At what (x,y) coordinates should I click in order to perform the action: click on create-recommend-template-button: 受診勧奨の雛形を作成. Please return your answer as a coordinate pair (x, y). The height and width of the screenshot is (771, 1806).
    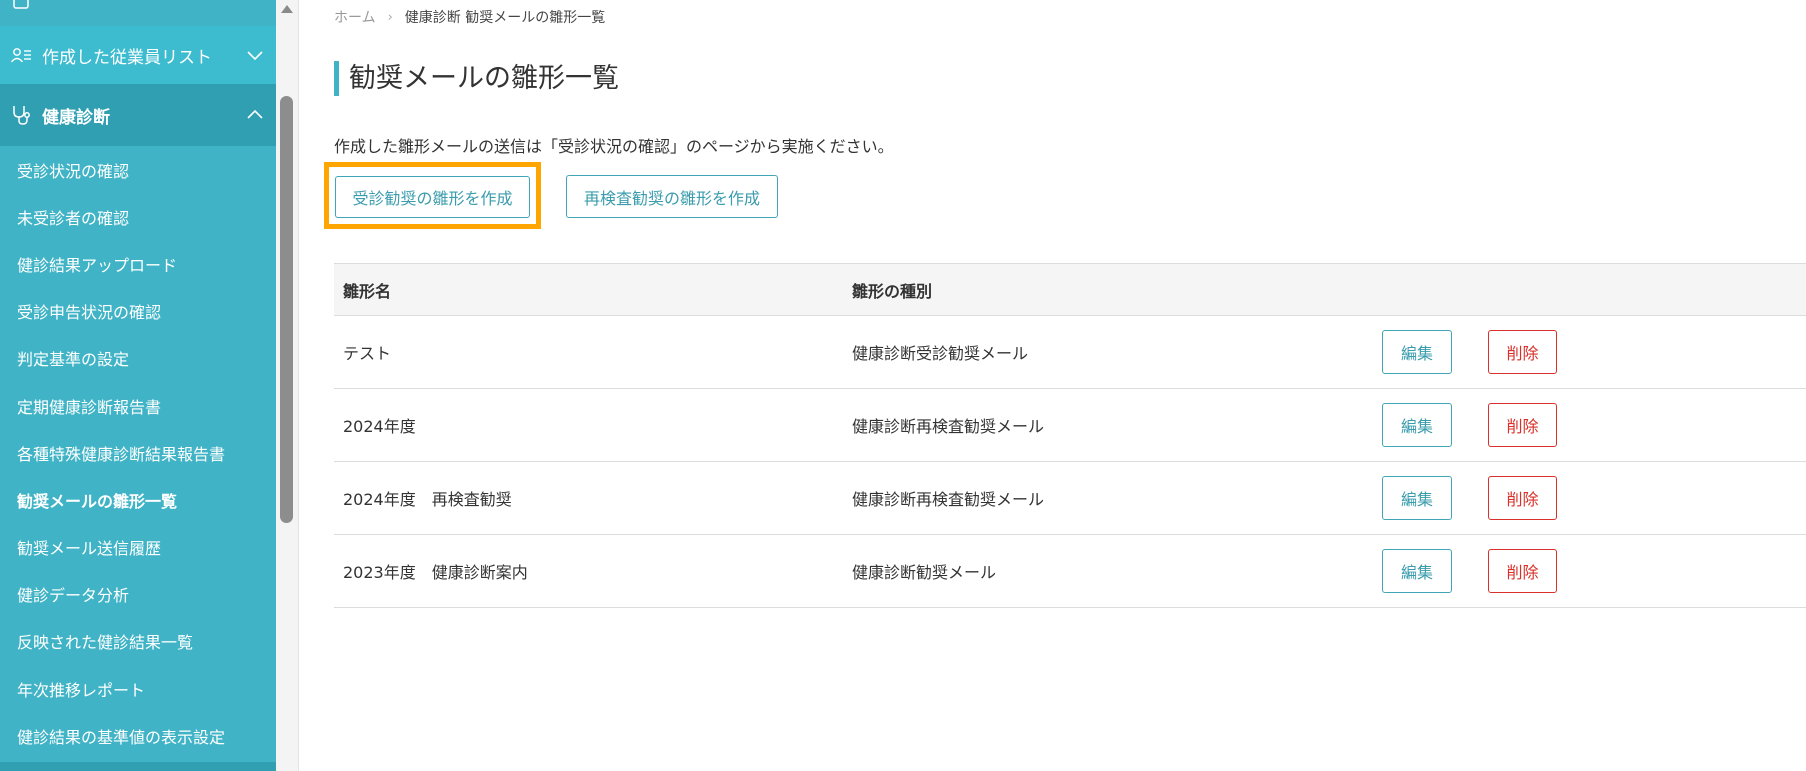
    Looking at the image, I should click on (432, 197).